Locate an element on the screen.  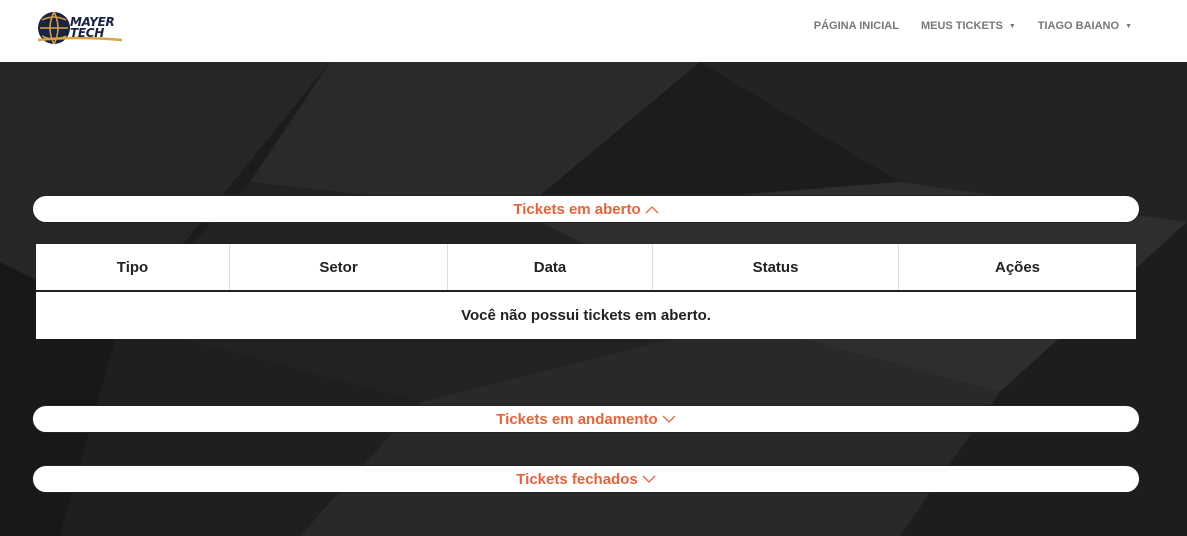
mayer-tech-logo: MAYER TECH is located at coordinates (82, 28).